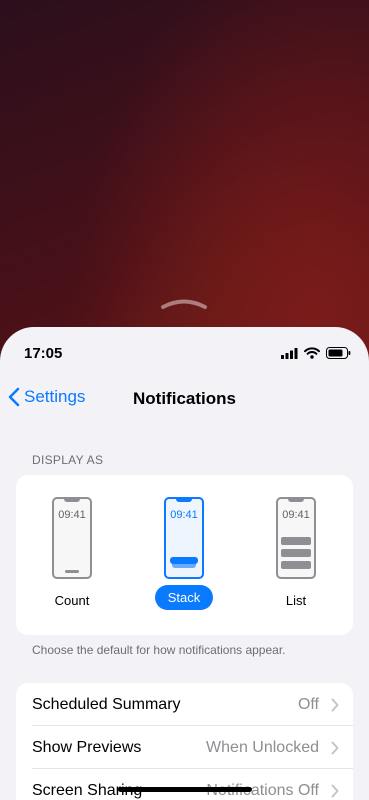 The image size is (369, 800). What do you see at coordinates (72, 538) in the screenshot?
I see `count-phone-icon: 09:41` at bounding box center [72, 538].